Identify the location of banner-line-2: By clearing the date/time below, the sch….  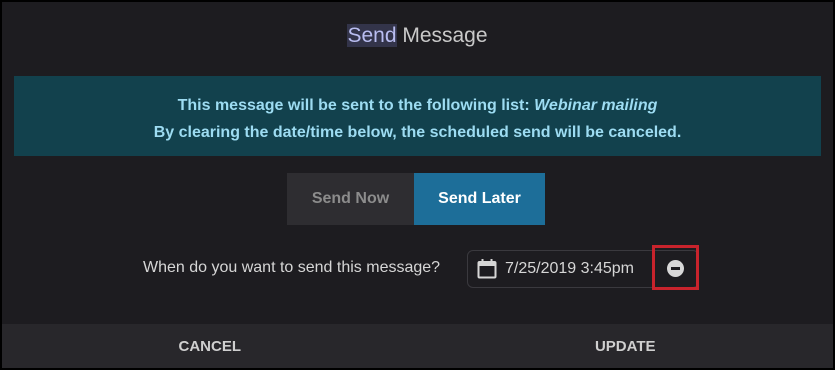
(417, 132).